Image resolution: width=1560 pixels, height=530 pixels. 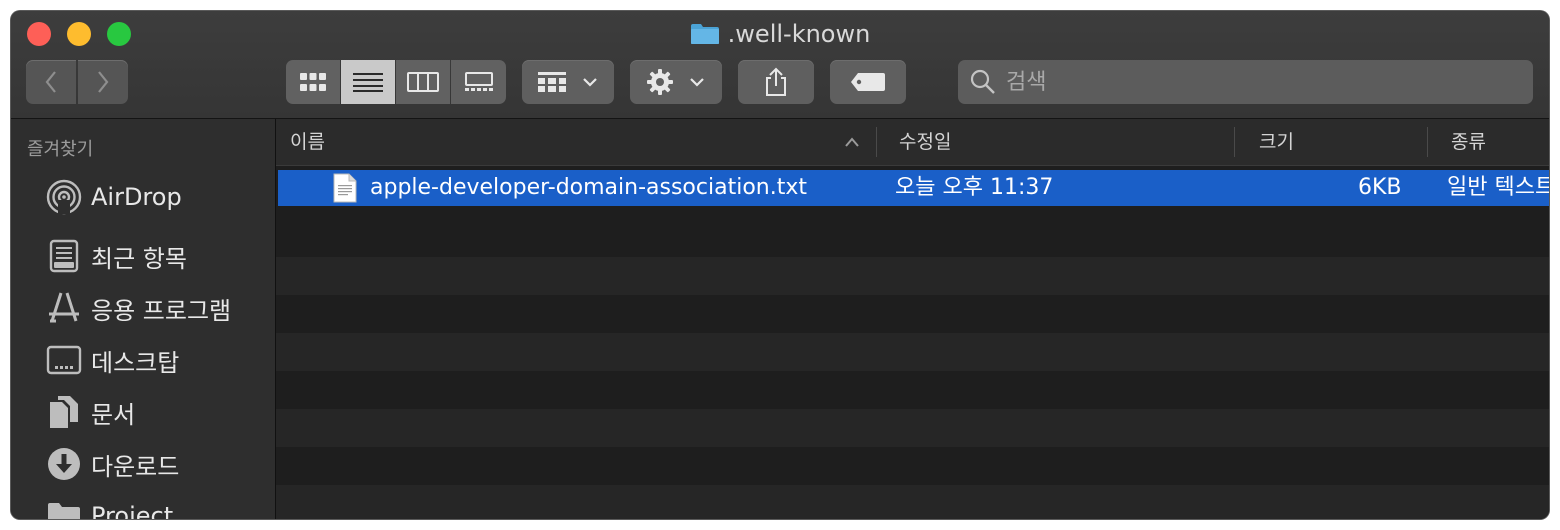 What do you see at coordinates (1468, 142) in the screenshot?
I see `column-header-kind: 종류` at bounding box center [1468, 142].